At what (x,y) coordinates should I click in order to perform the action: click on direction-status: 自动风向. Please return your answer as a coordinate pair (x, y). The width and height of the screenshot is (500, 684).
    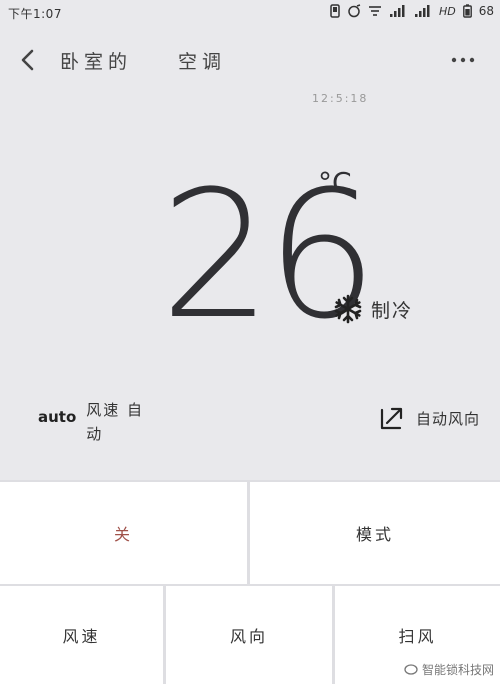
    Looking at the image, I should click on (429, 418).